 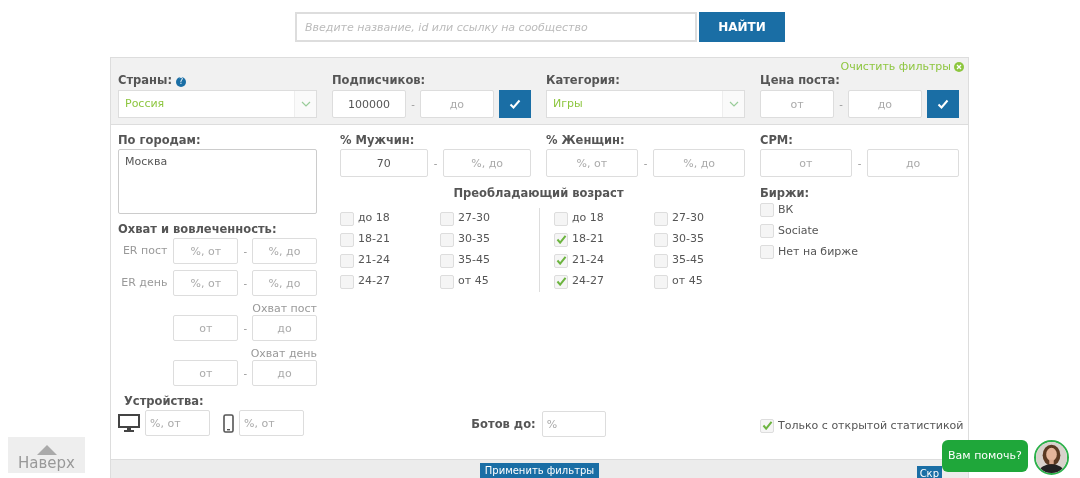 What do you see at coordinates (145, 80) in the screenshot?
I see `field-label: Страны:` at bounding box center [145, 80].